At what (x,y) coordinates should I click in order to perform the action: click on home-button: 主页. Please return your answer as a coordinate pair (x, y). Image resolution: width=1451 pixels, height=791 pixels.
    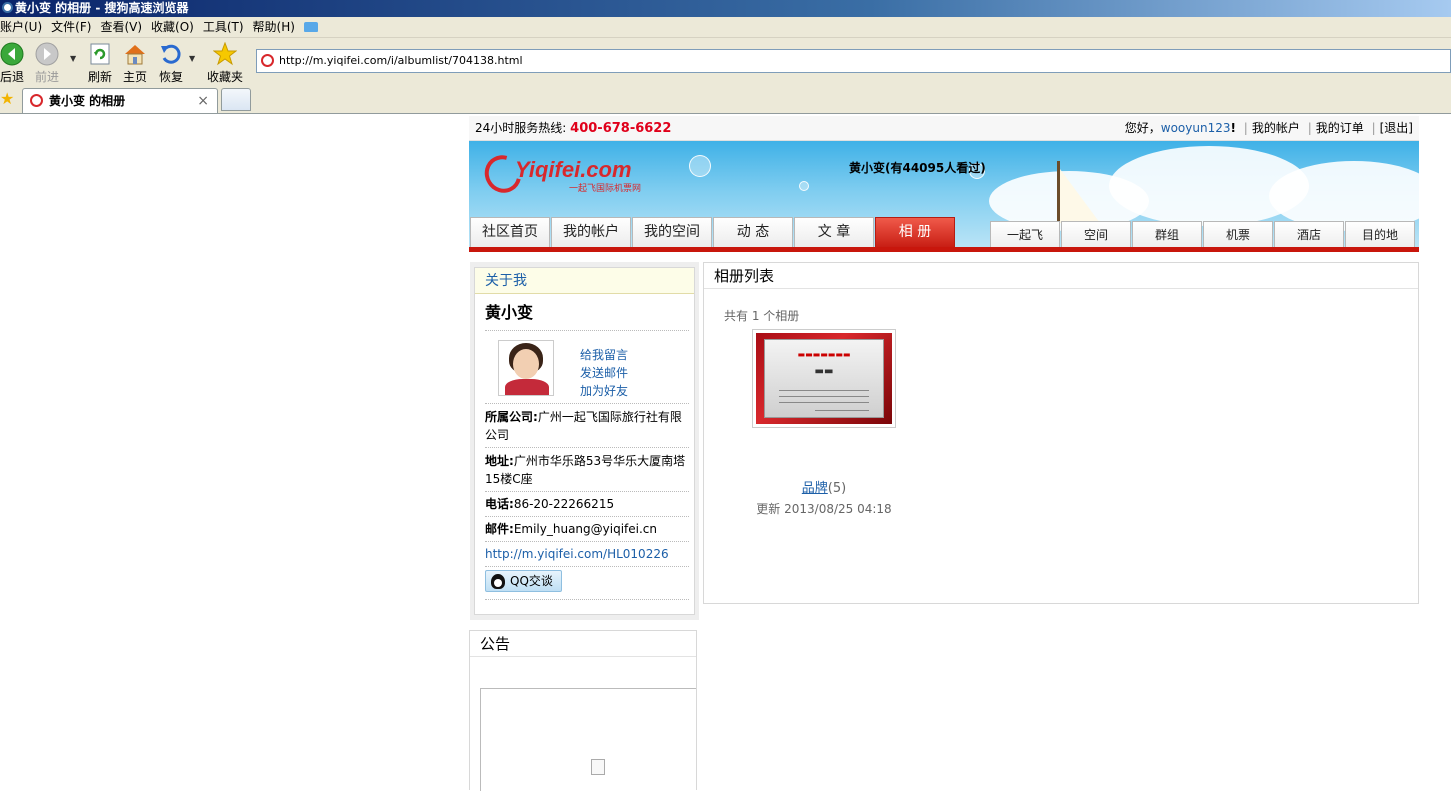
    Looking at the image, I should click on (135, 63).